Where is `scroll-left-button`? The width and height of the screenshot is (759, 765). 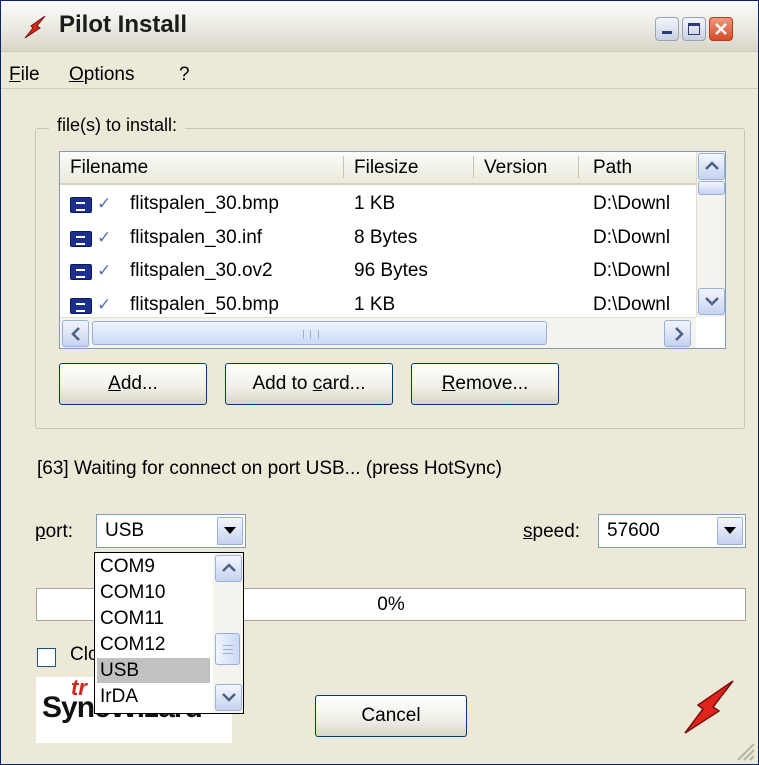
scroll-left-button is located at coordinates (75, 333).